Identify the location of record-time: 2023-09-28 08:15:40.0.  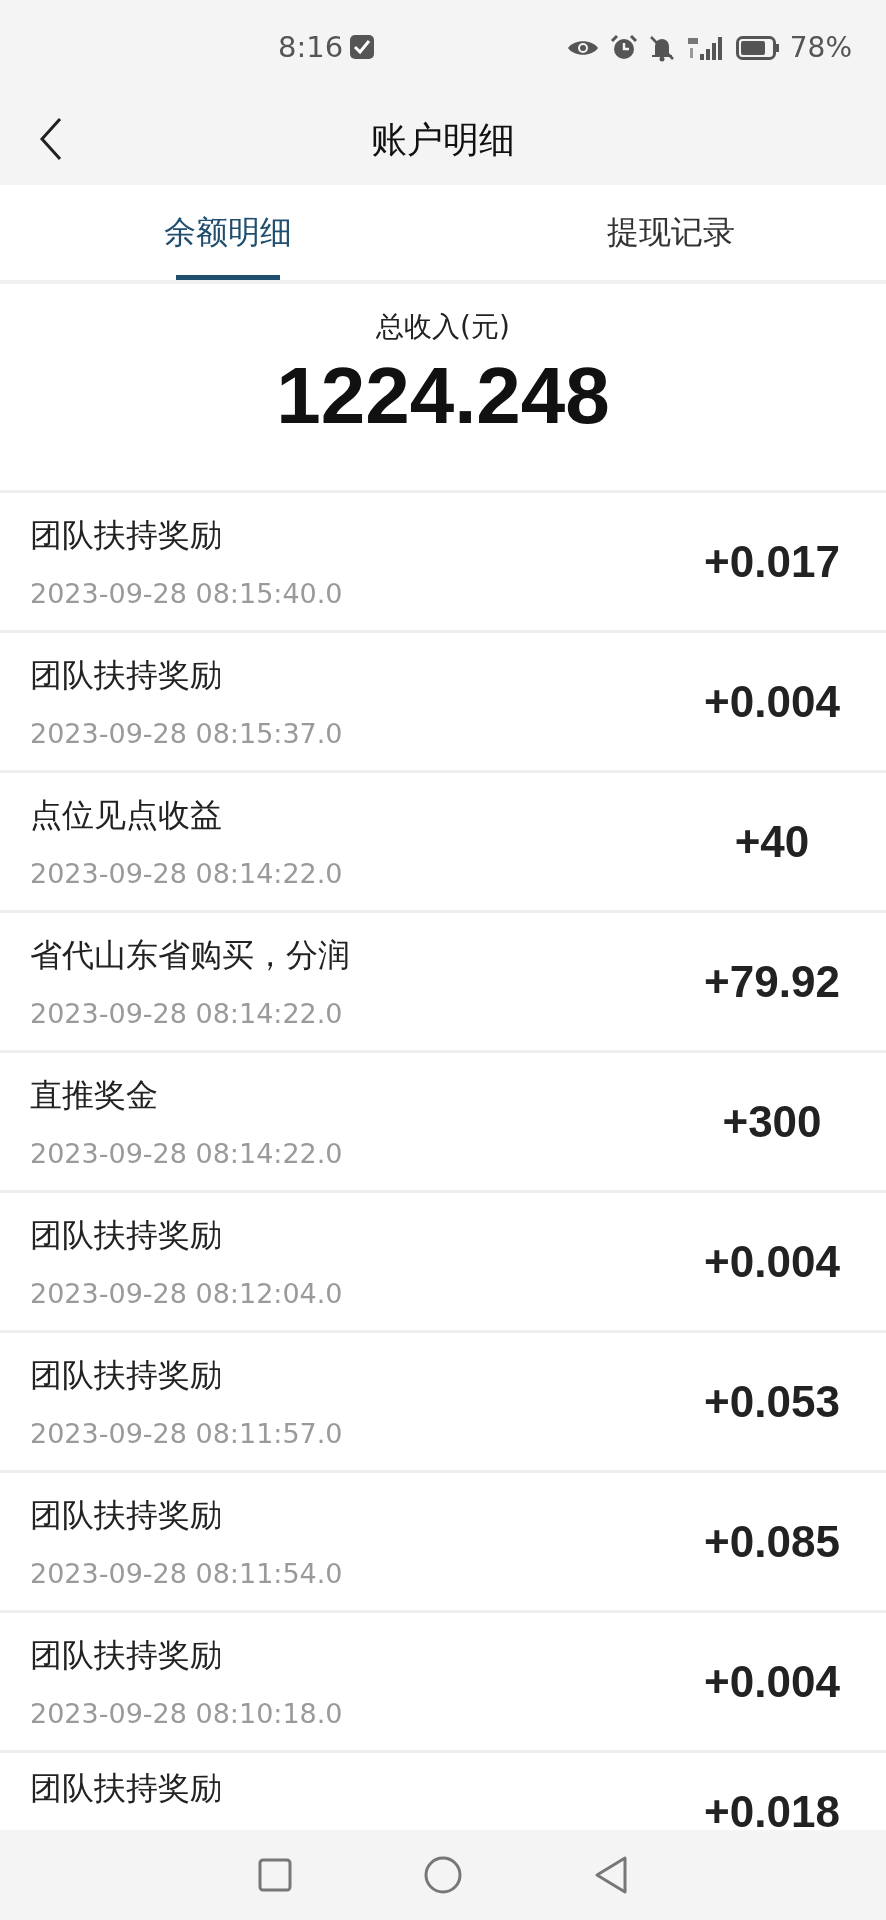
(186, 593).